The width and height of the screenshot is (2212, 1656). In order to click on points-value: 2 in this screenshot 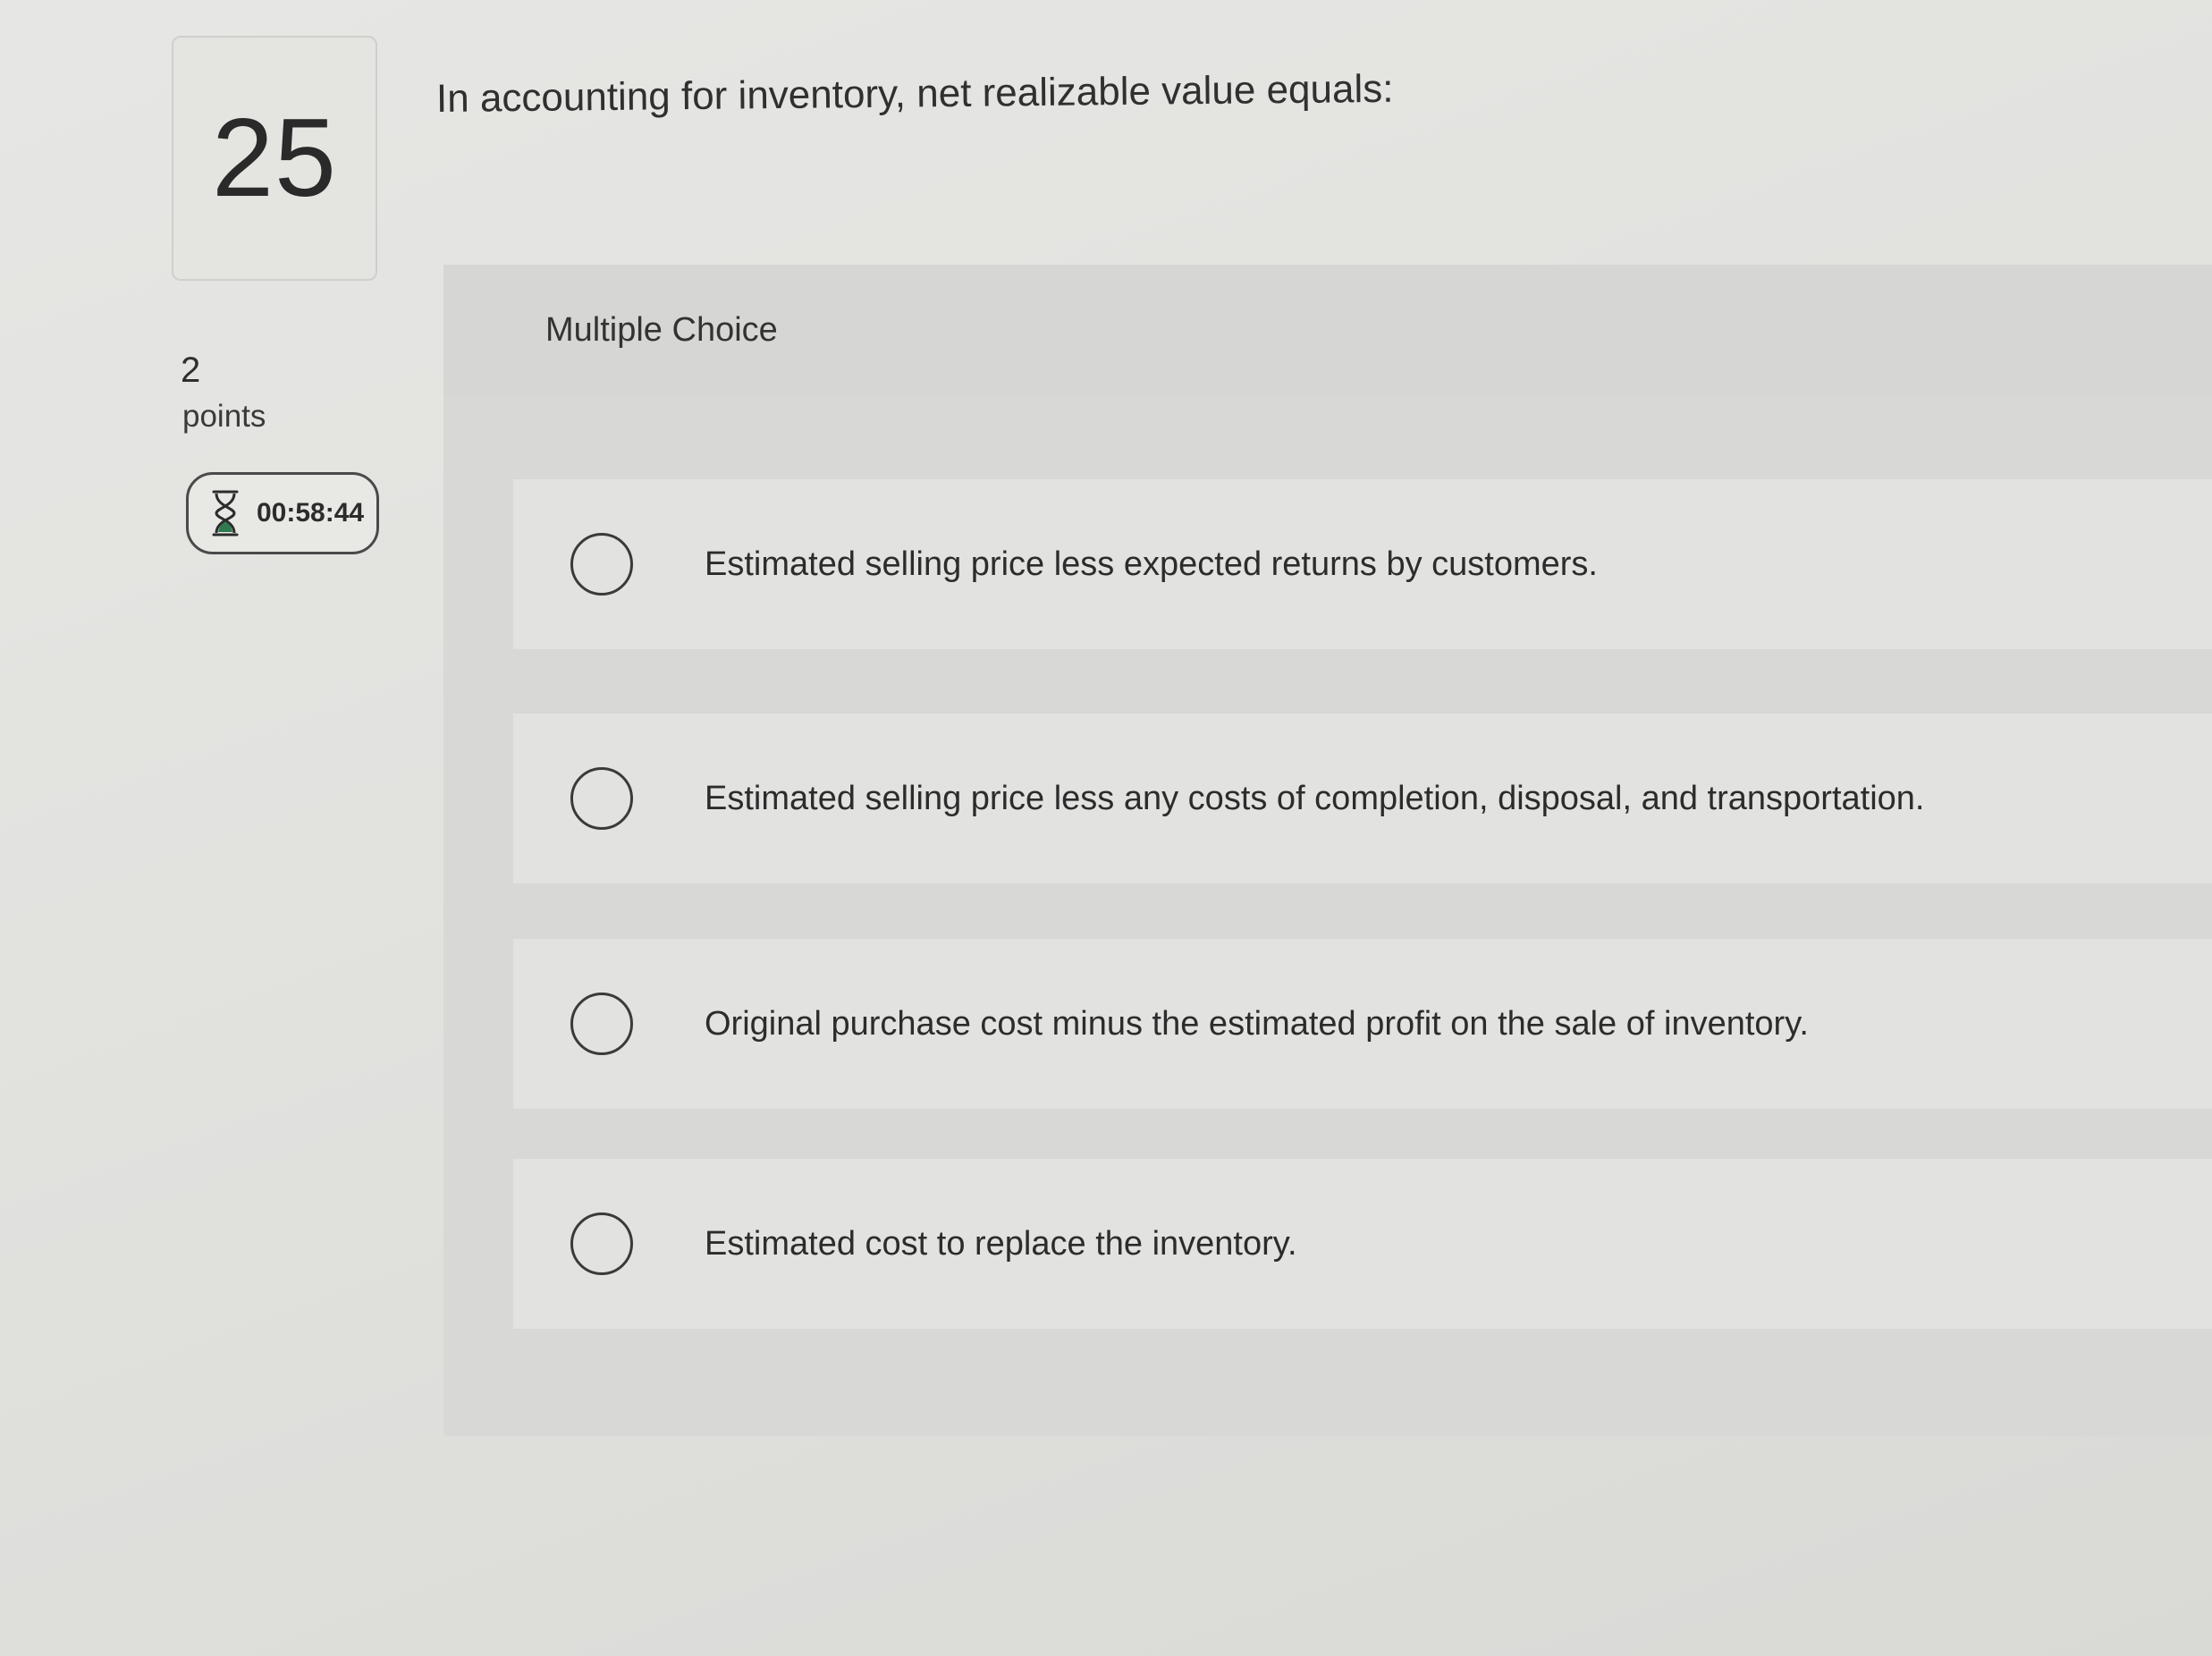, I will do `click(191, 371)`.